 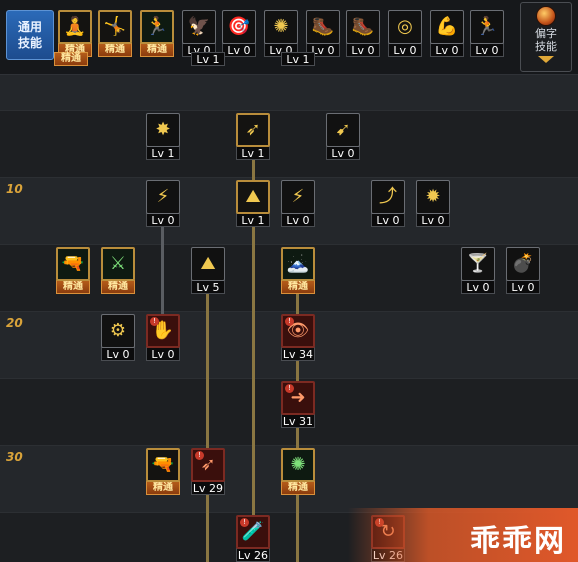 I want to click on skill-icon: ⤴, so click(x=388, y=197).